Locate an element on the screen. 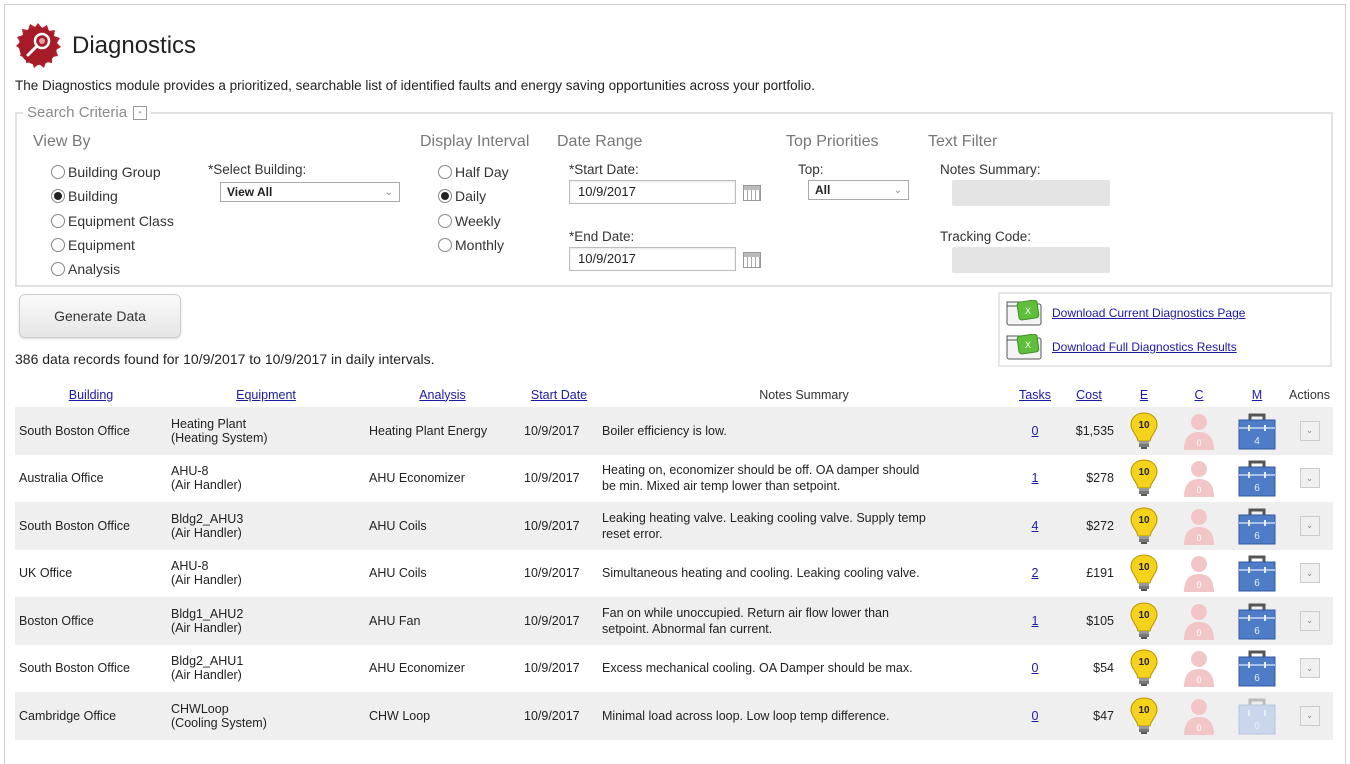 The image size is (1350, 764). maintenance-toolbox-icon: 0 is located at coordinates (1257, 716).